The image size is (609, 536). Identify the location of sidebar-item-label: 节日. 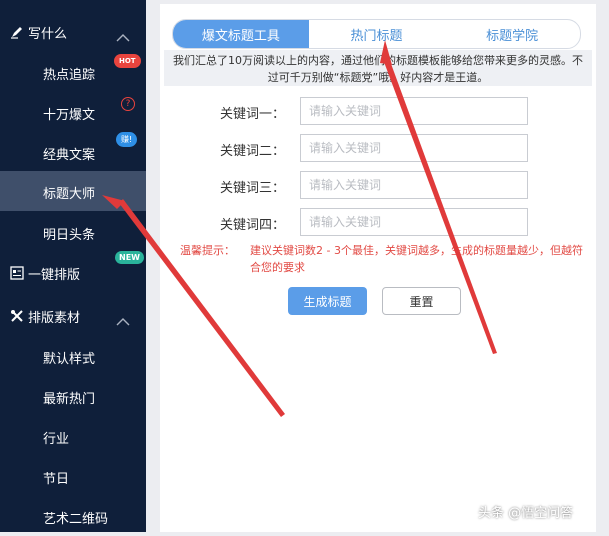
(56, 479).